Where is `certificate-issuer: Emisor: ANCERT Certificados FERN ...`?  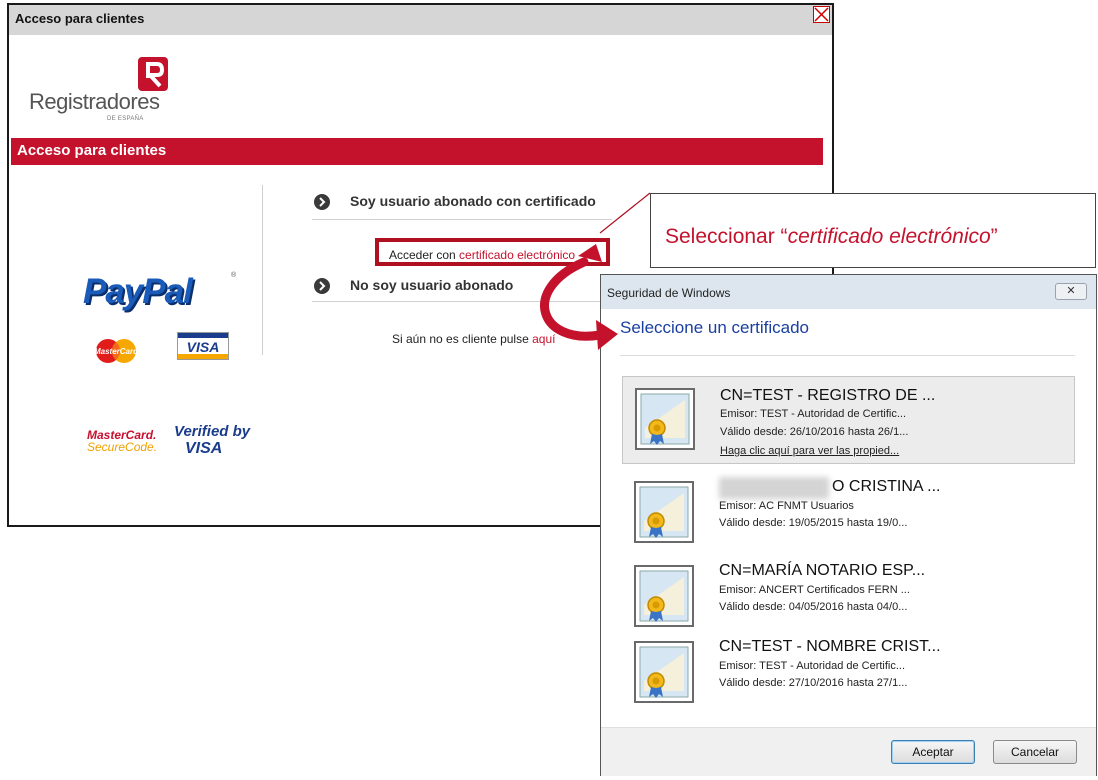 certificate-issuer: Emisor: ANCERT Certificados FERN ... is located at coordinates (814, 590).